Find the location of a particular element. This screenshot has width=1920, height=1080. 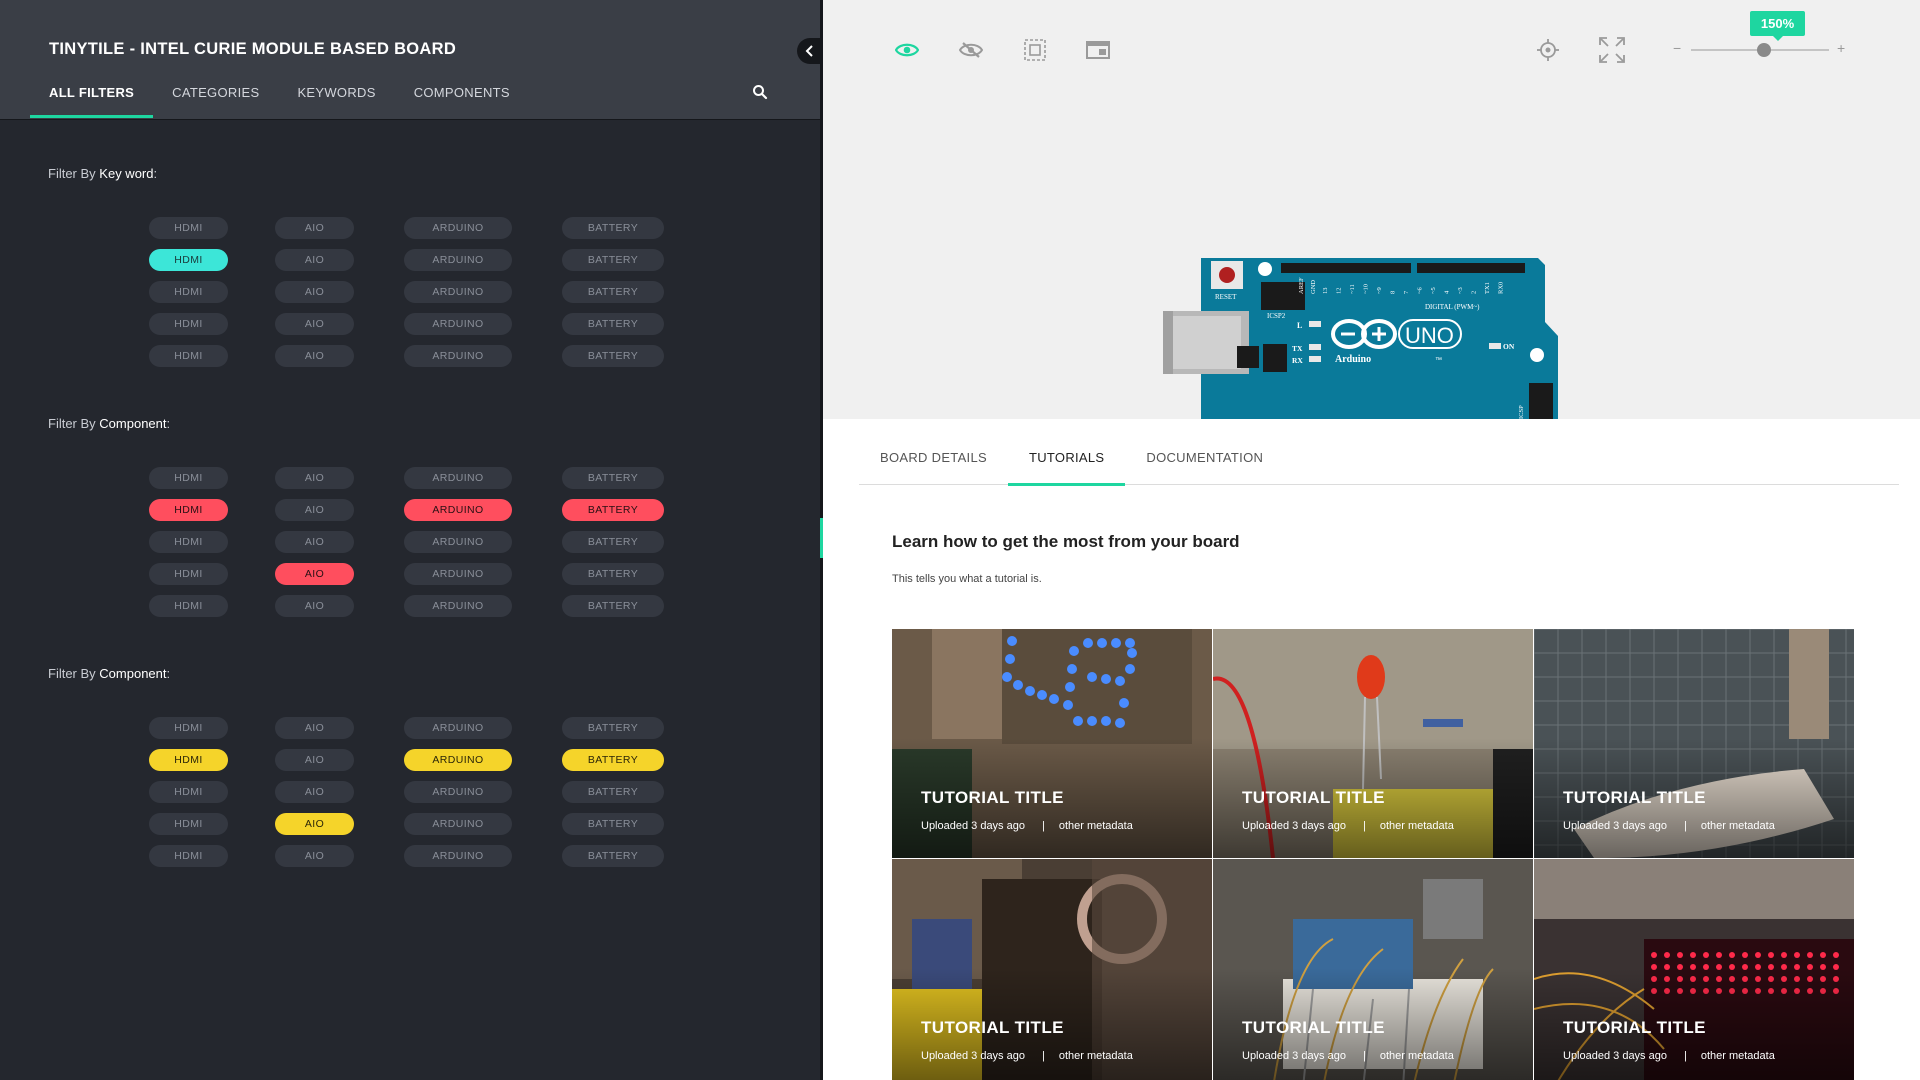

reset-label: RESET is located at coordinates (1226, 297).